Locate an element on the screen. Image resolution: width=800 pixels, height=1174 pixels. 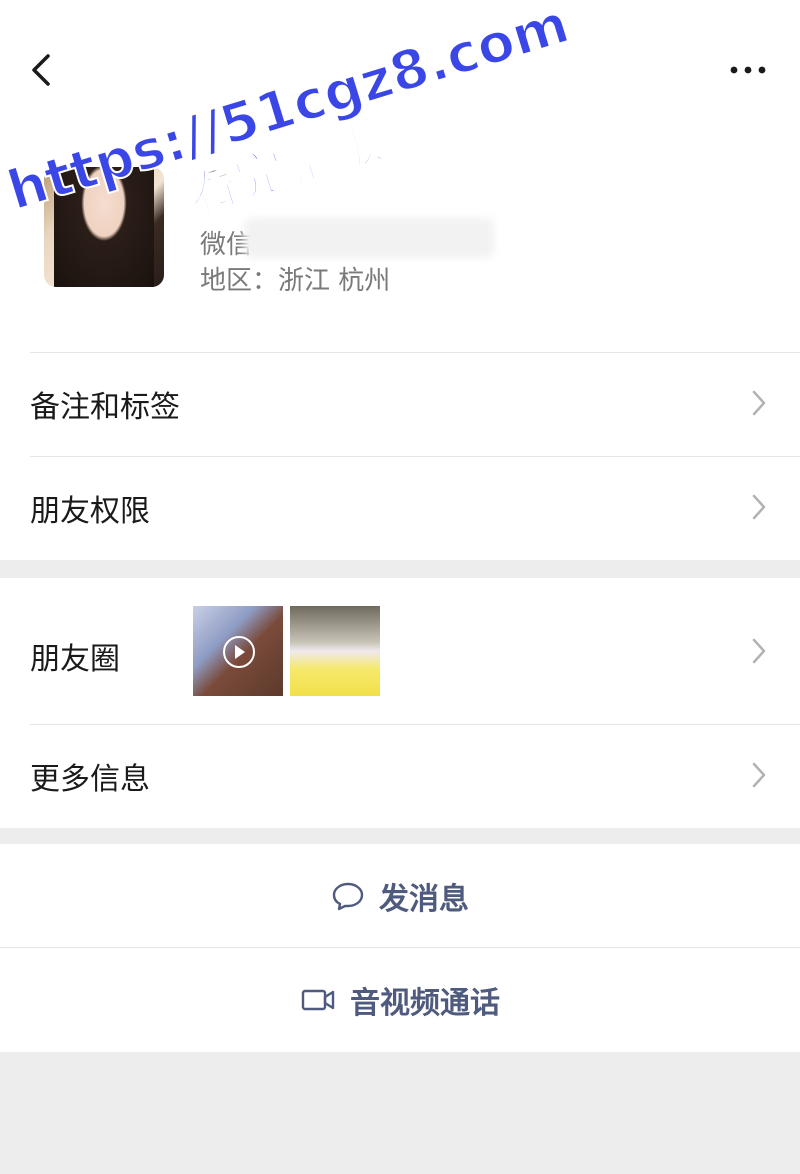
region-text: 地区：浙江 杭州 is located at coordinates (295, 281).